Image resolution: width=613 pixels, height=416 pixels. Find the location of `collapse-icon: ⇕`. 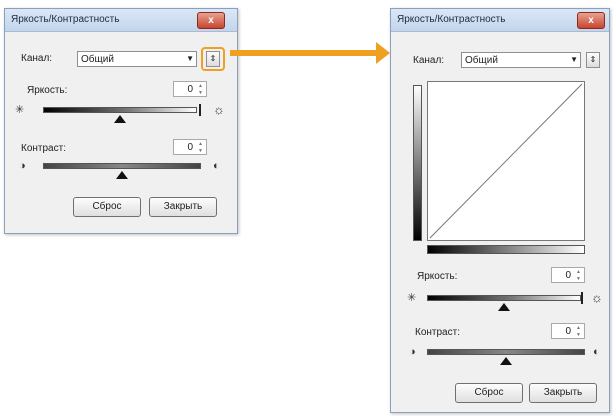

collapse-icon: ⇕ is located at coordinates (593, 59).